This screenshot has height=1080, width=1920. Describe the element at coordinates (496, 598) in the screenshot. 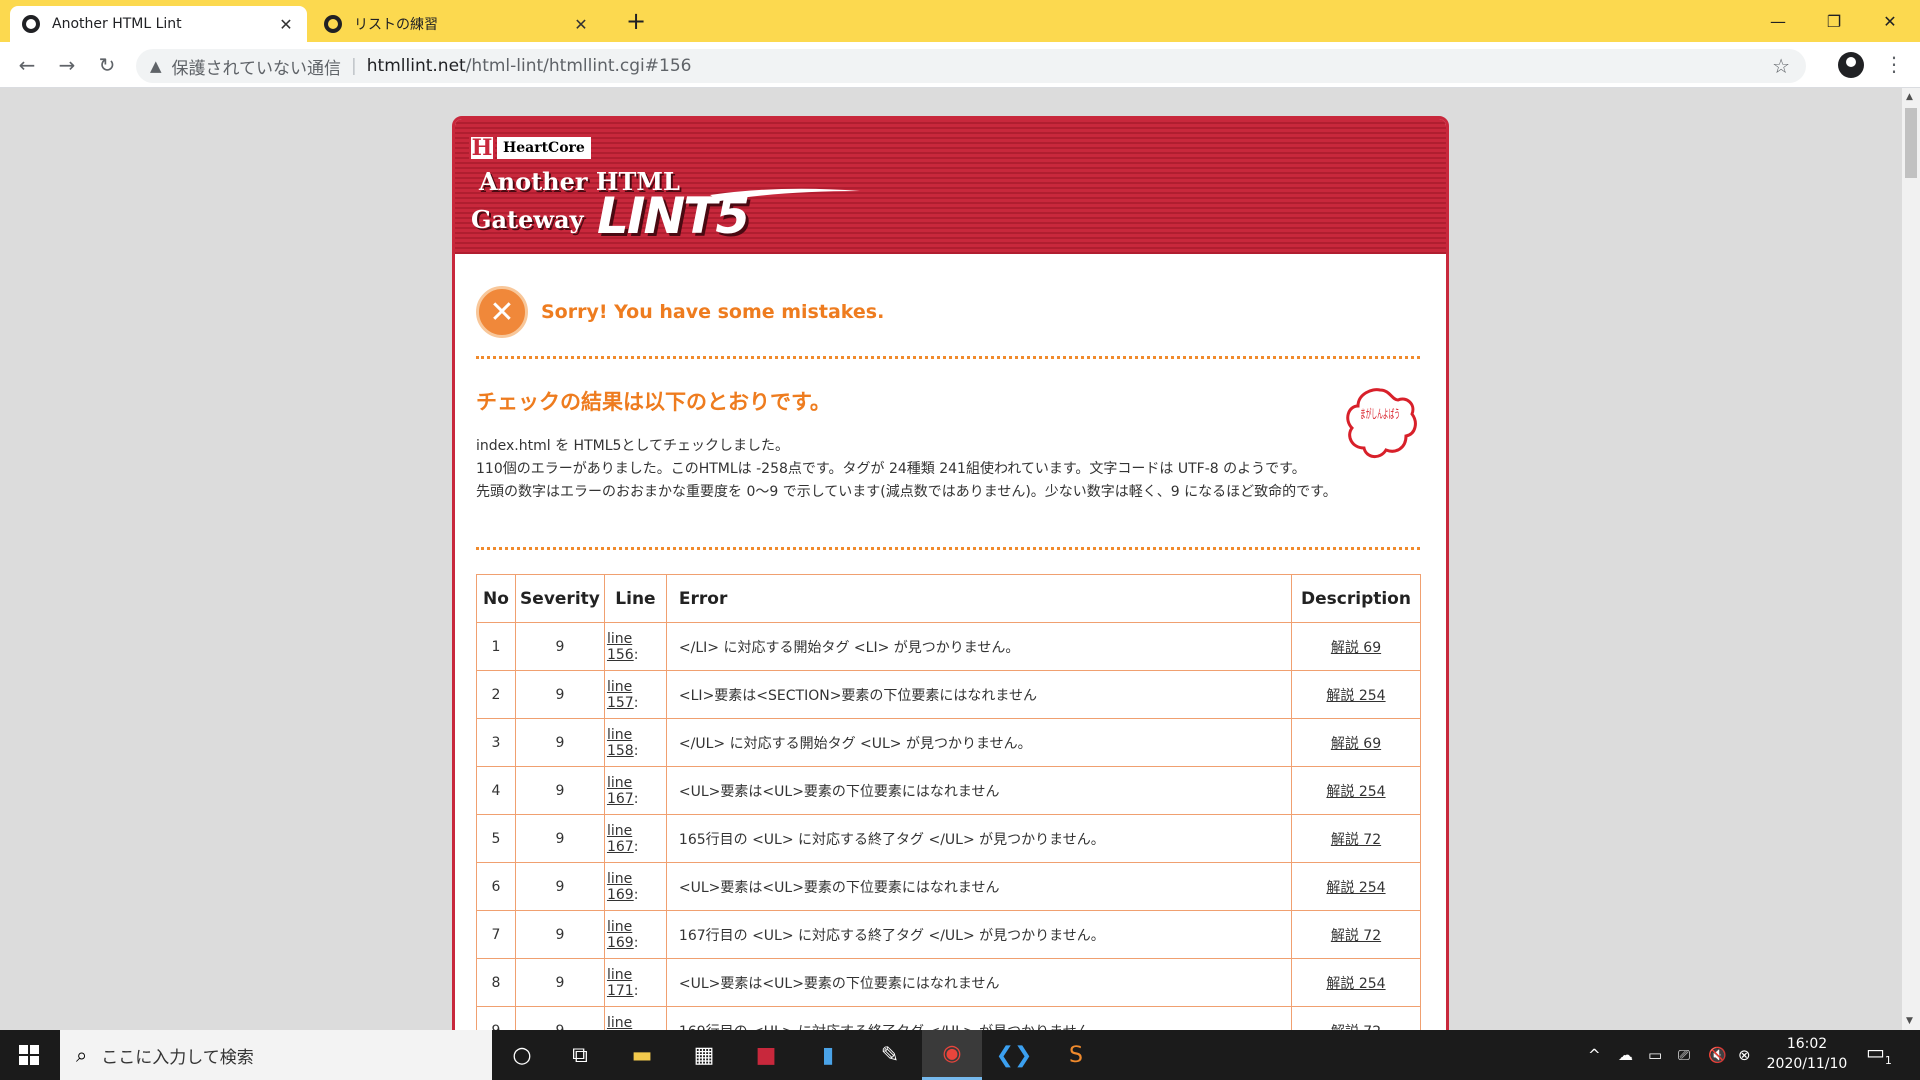

I see `header-no: No` at that location.